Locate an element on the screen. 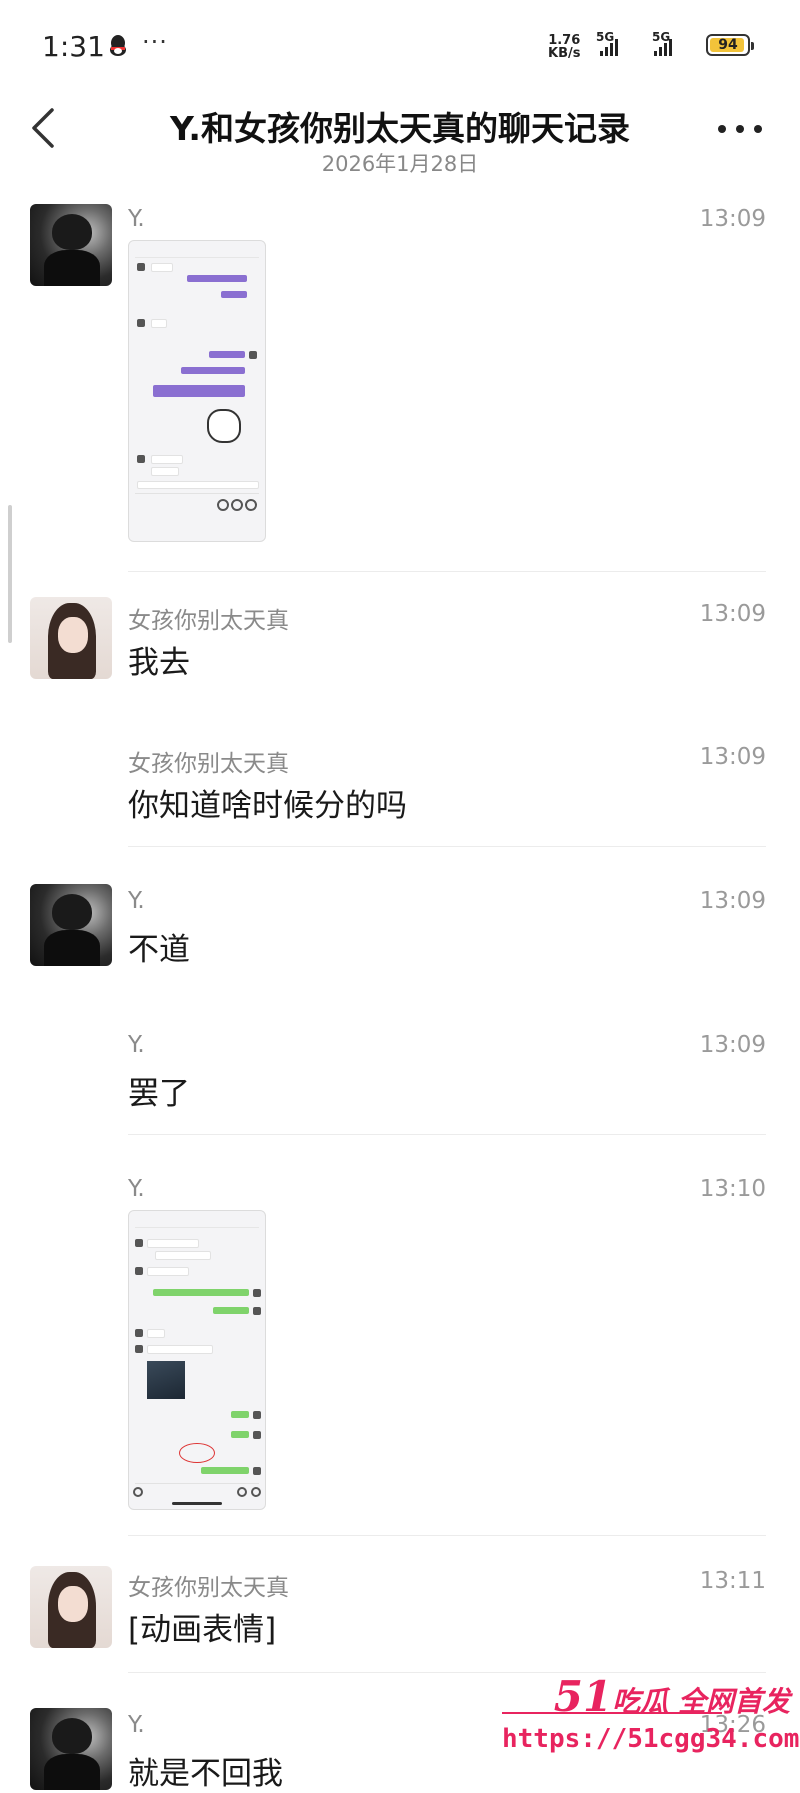 Image resolution: width=800 pixels, height=1793 pixels. status-more-dots: ··· is located at coordinates (155, 42).